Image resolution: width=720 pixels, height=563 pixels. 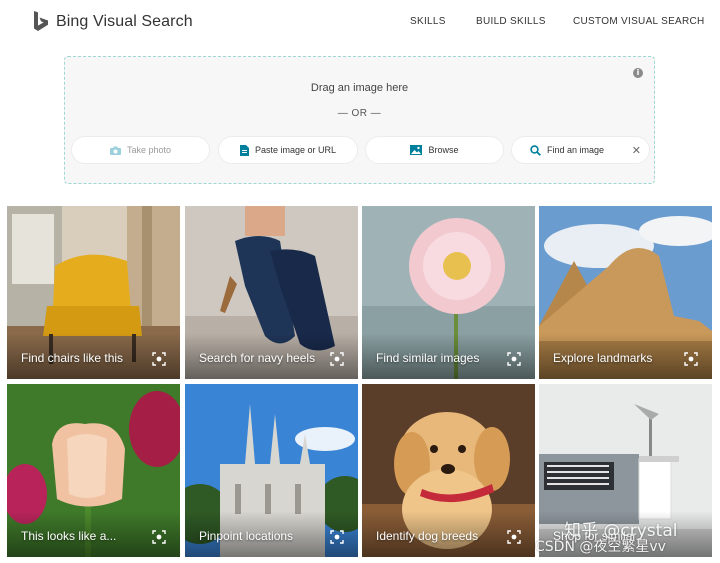 What do you see at coordinates (246, 536) in the screenshot?
I see `tile-label: Pinpoint locations` at bounding box center [246, 536].